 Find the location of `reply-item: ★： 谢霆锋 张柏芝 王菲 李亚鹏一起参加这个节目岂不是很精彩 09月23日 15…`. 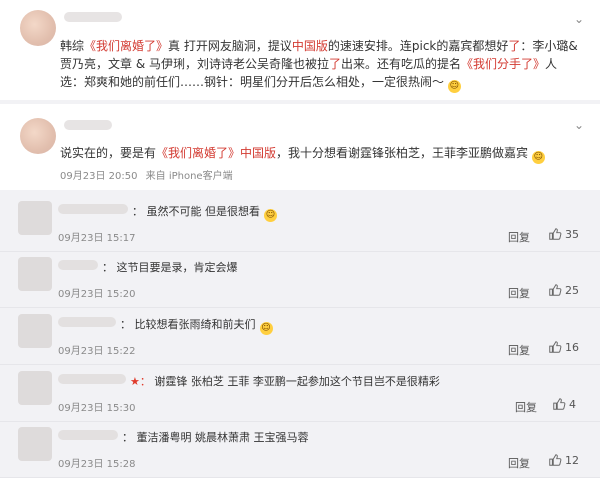

reply-item: ★： 谢霆锋 张柏芝 王菲 李亚鹏一起参加这个节目岂不是很精彩 09月23日 15… is located at coordinates (300, 394).